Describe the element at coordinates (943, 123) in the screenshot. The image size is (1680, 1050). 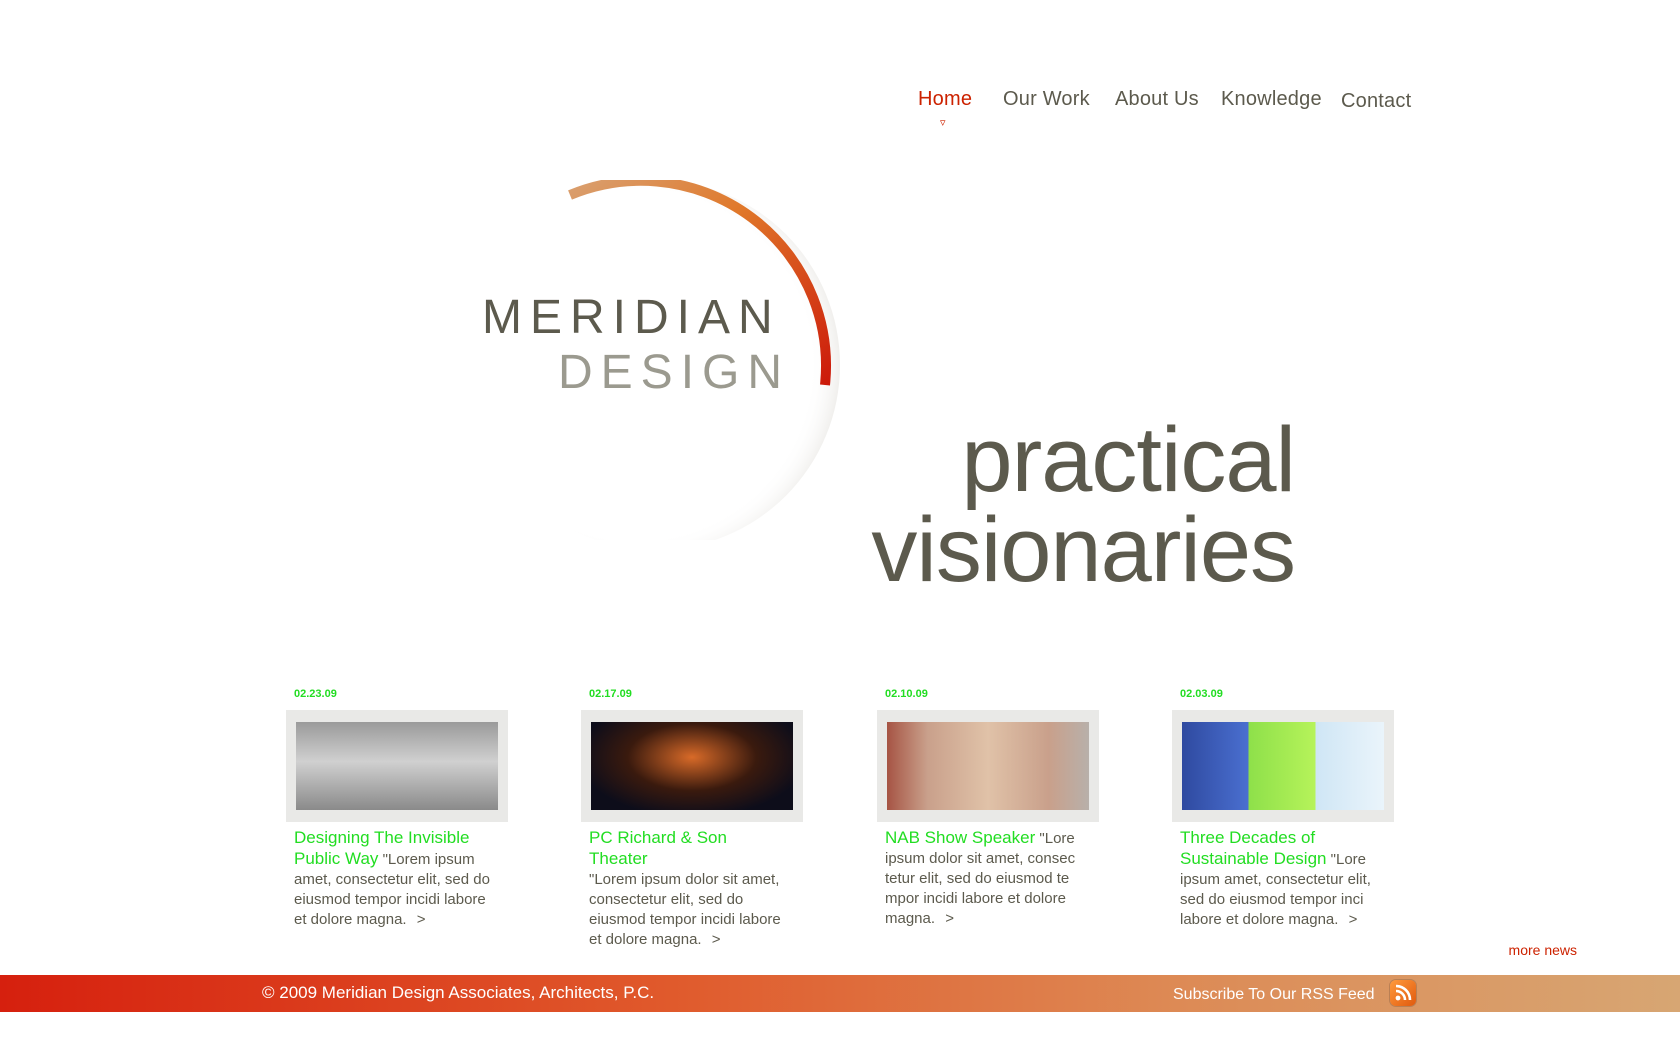
I see `active-indicator-icon: ▿` at that location.